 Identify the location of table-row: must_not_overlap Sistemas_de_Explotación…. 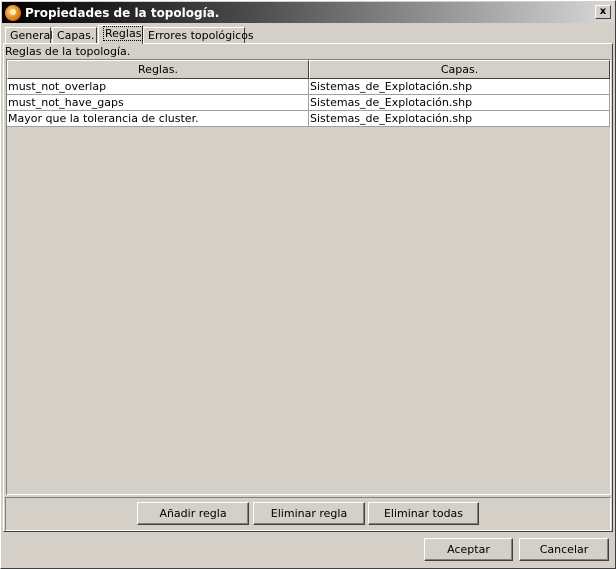
(308, 87).